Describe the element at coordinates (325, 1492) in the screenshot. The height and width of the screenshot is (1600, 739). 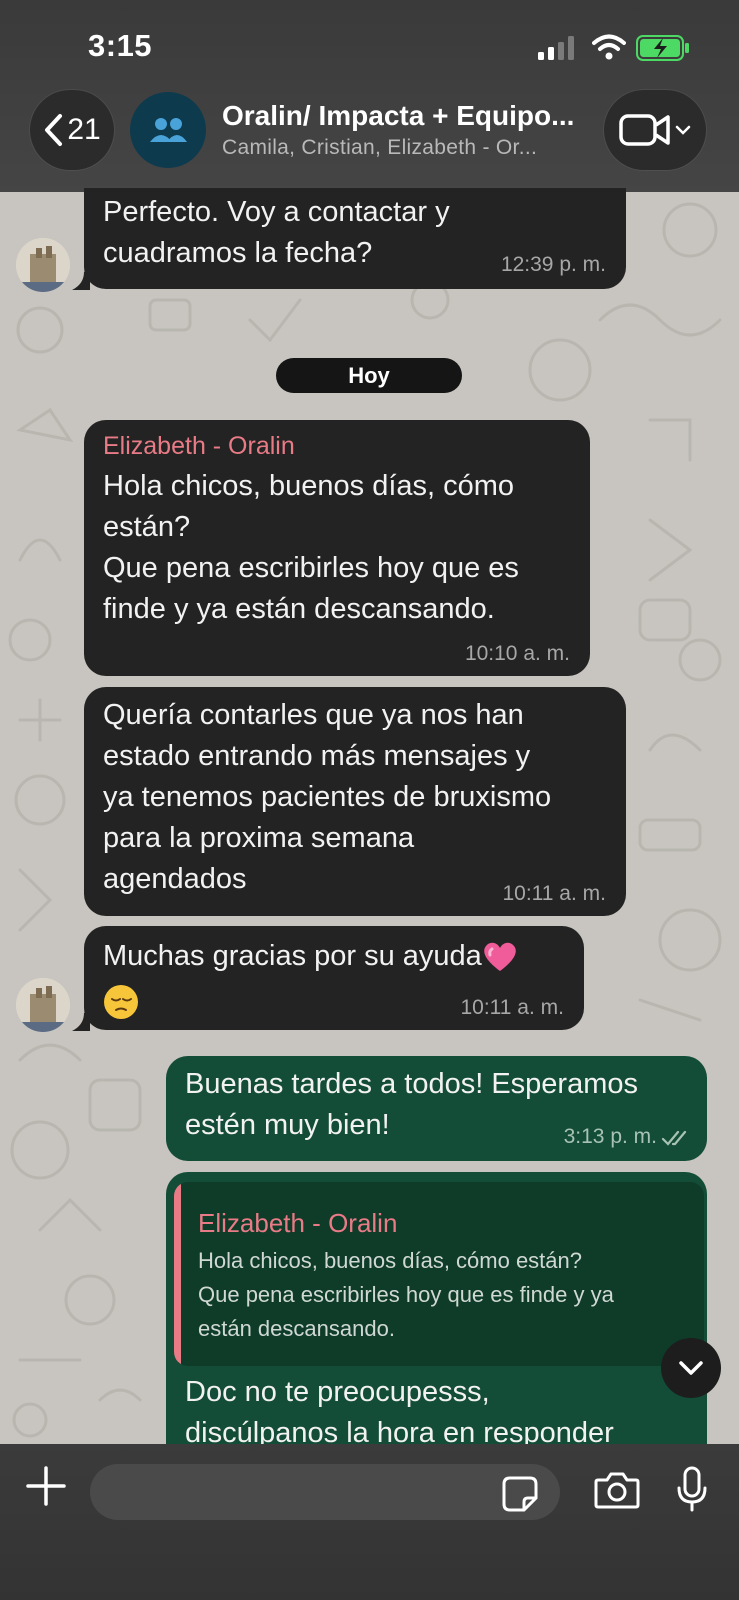
I see `message-input` at that location.